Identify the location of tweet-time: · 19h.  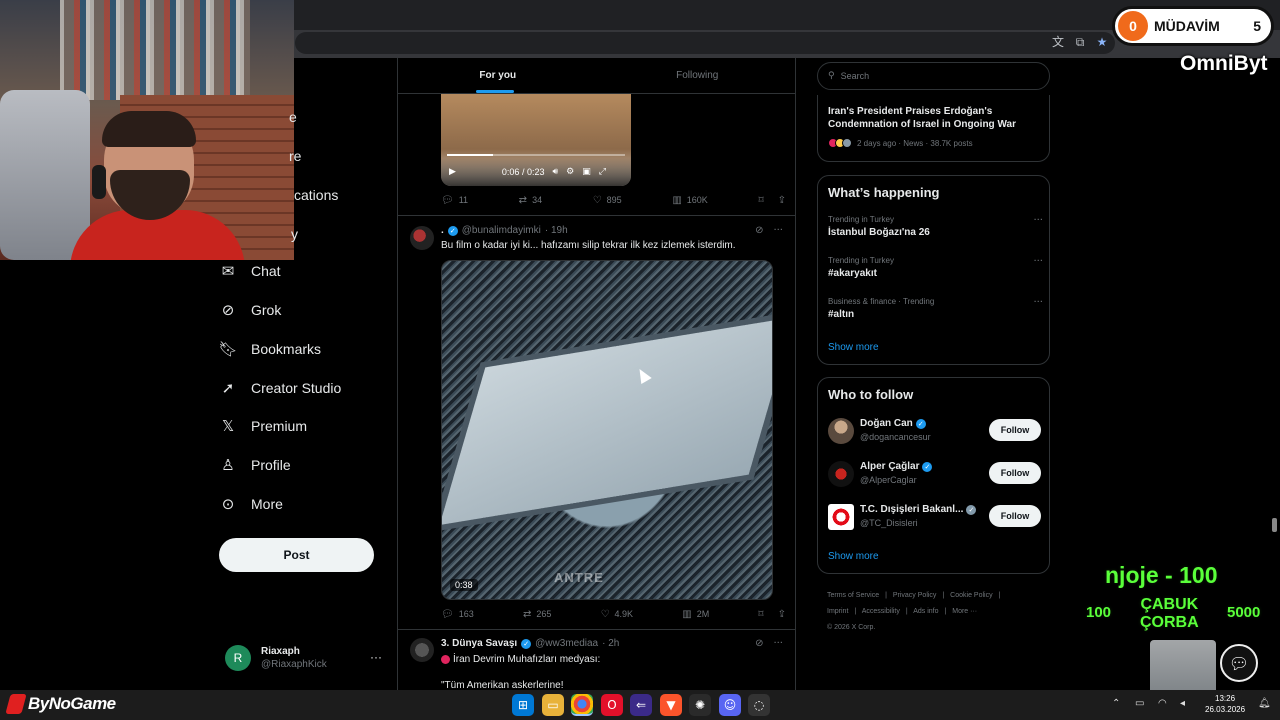
(556, 230).